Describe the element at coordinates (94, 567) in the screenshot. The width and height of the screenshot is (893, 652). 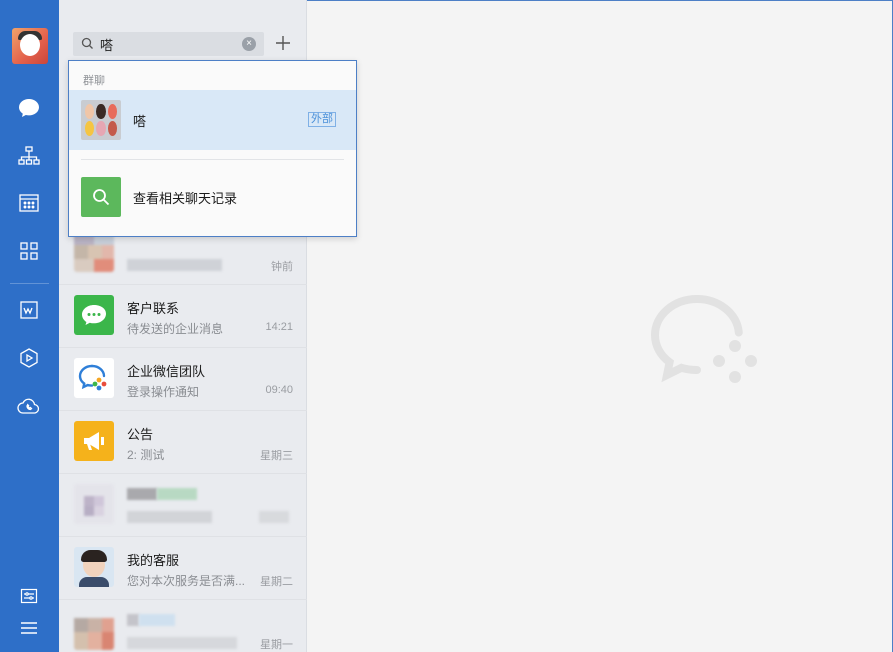
I see `service-avatar` at that location.